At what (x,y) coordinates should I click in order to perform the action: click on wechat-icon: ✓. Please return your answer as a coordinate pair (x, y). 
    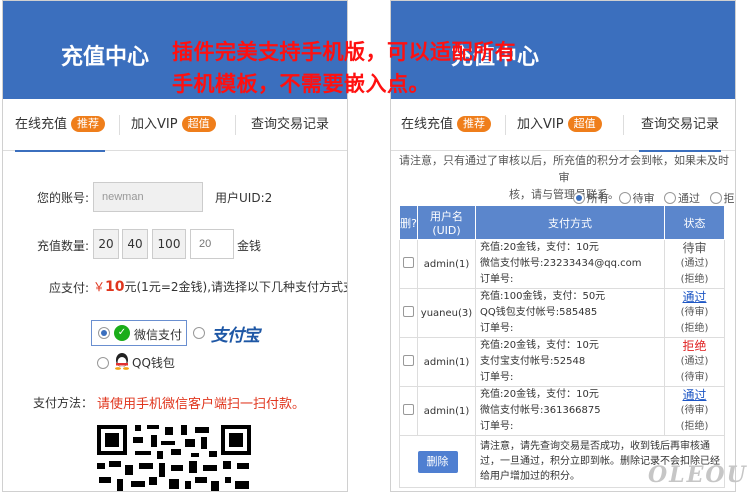
    Looking at the image, I should click on (122, 333).